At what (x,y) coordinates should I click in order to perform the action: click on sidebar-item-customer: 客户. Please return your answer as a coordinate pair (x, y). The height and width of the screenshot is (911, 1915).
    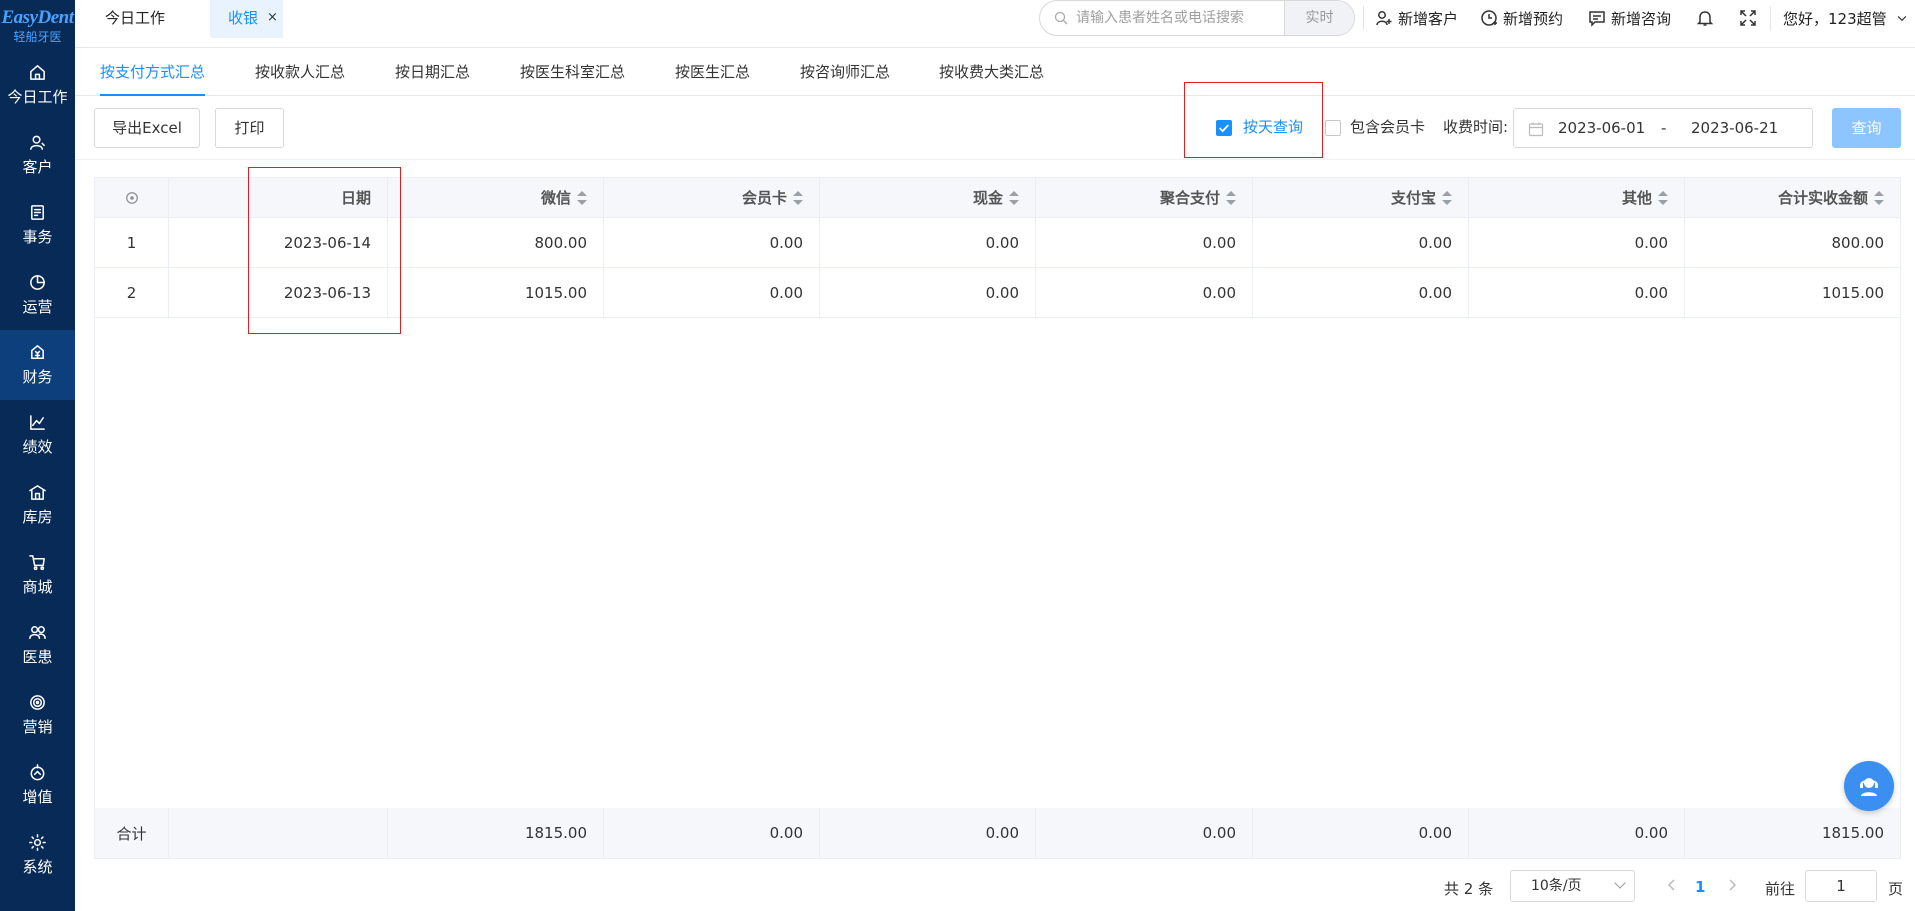
    Looking at the image, I should click on (37, 155).